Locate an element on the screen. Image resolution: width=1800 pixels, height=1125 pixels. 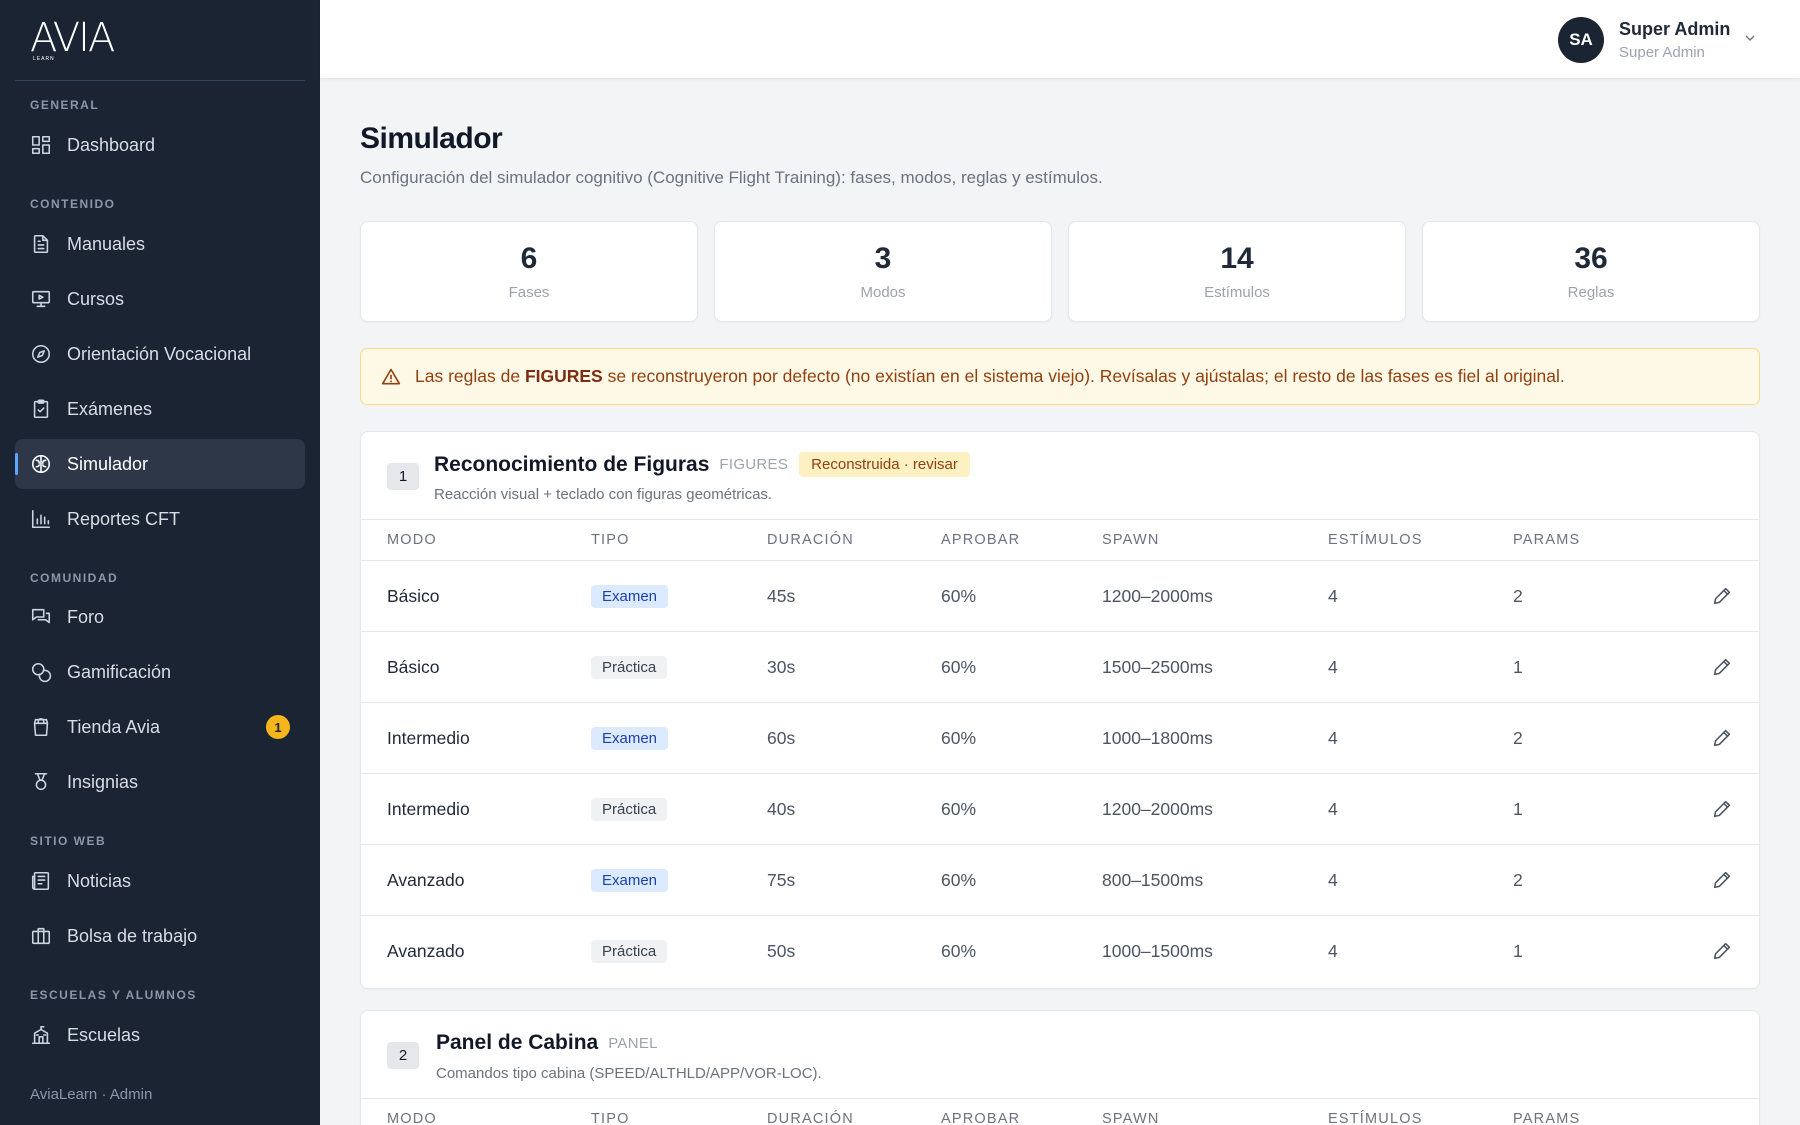
sidebar-item-foro: Foro is located at coordinates (160, 617).